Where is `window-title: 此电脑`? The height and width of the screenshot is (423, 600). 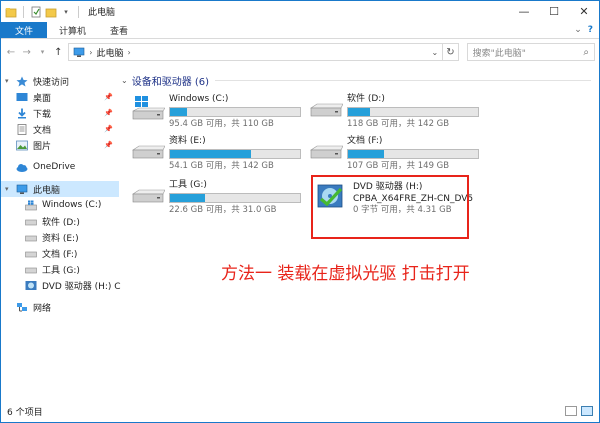
window-title: 此电脑 is located at coordinates (102, 13).